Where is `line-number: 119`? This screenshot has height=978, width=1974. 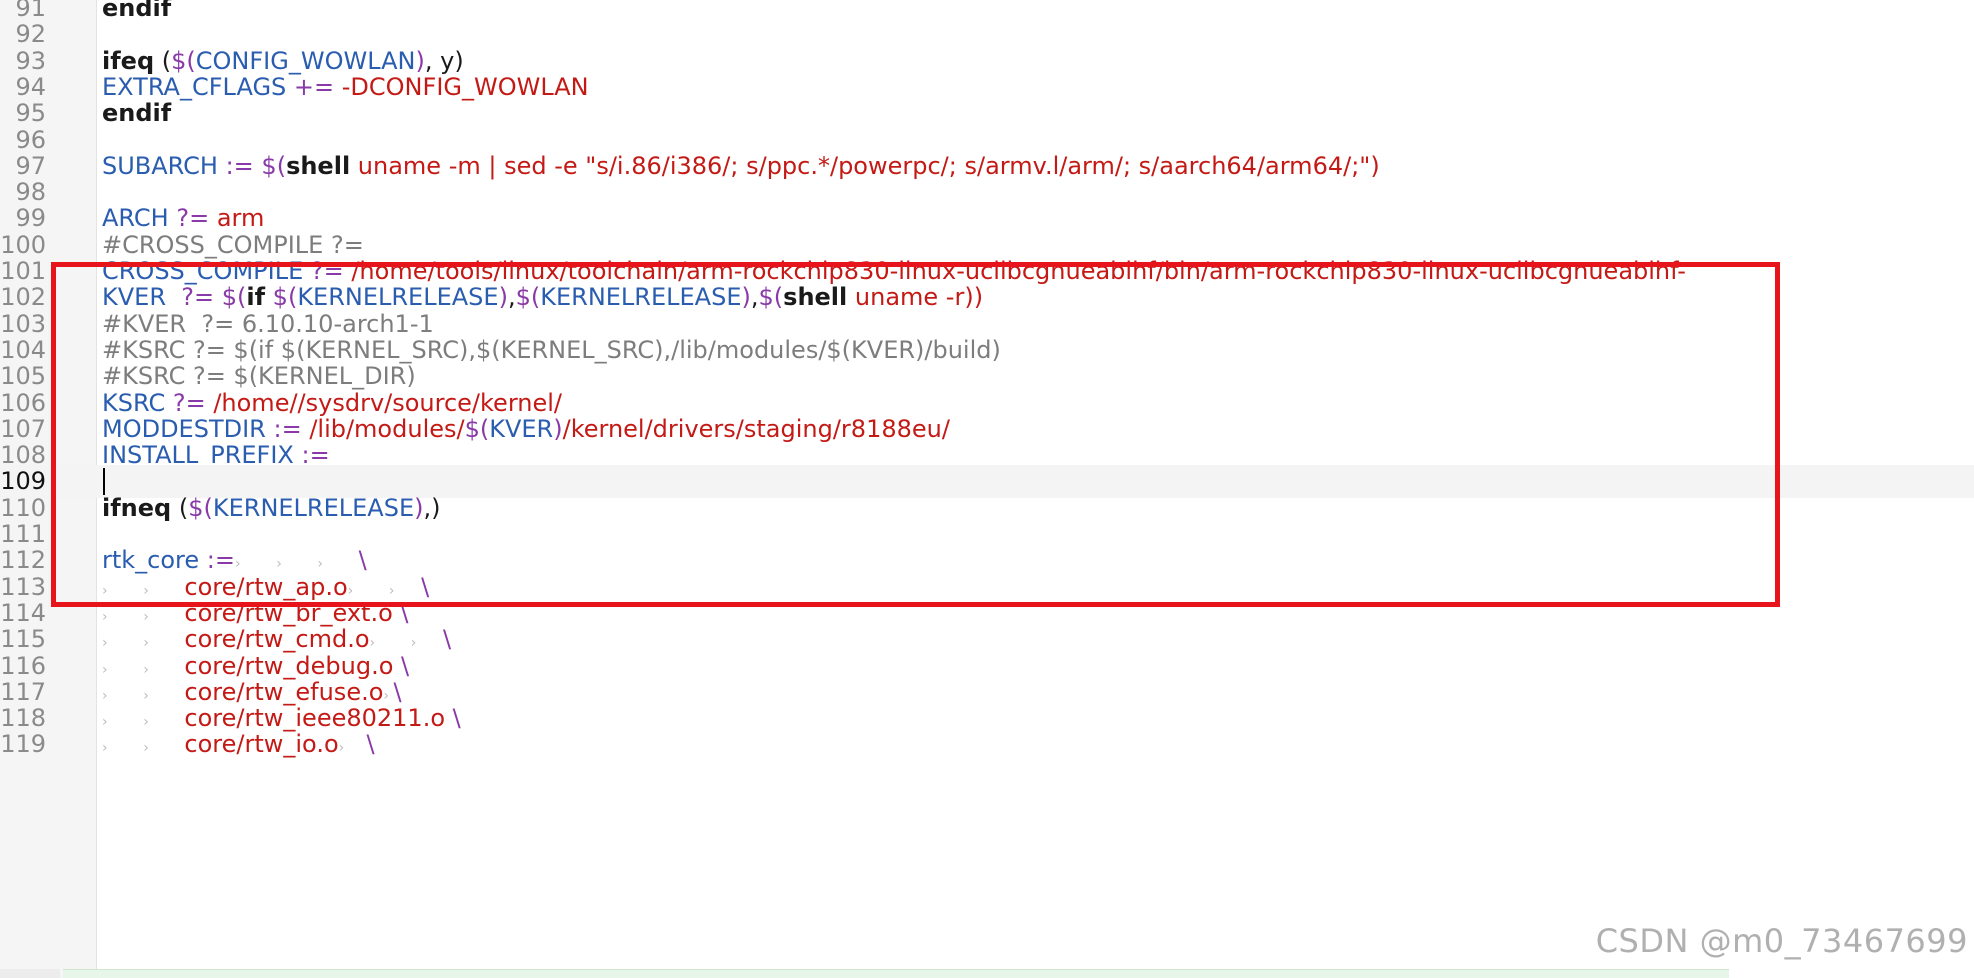
line-number: 119 is located at coordinates (23, 744).